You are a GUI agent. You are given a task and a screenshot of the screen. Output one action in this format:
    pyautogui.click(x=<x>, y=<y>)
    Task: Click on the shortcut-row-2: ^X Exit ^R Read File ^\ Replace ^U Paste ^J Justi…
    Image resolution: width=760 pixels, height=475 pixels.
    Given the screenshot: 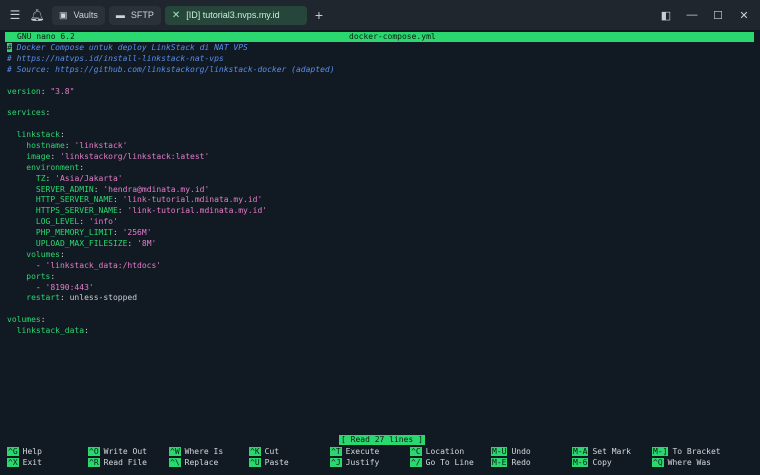 What is the action you would take?
    pyautogui.click(x=382, y=462)
    